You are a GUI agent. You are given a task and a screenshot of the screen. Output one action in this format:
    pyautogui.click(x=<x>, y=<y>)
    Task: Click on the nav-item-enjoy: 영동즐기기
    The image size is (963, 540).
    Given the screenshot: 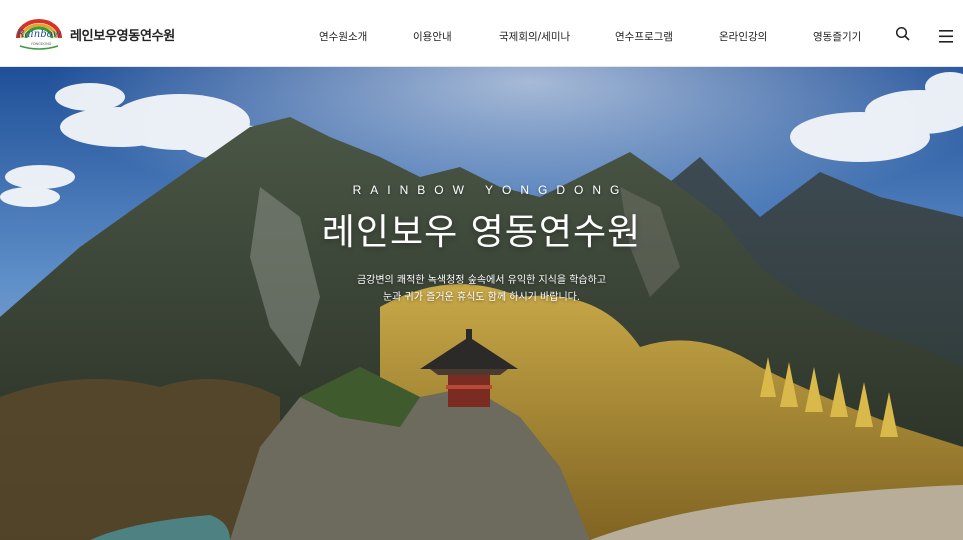 What is the action you would take?
    pyautogui.click(x=837, y=36)
    